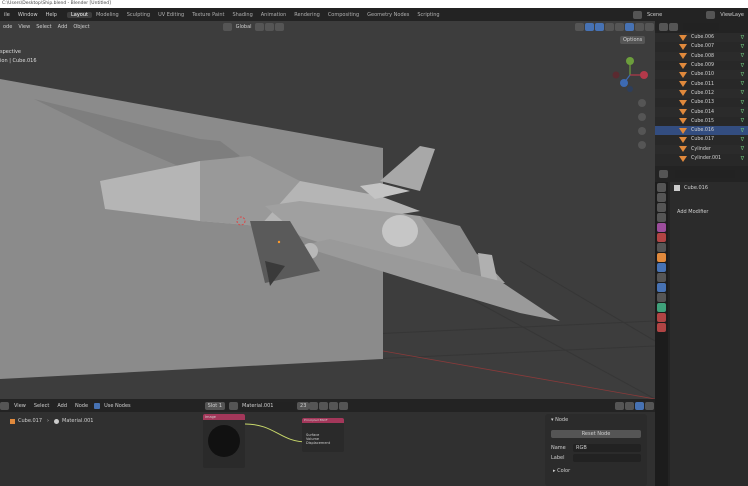  I want to click on outliner-item: Cube.010 ᐁ, so click(701, 75).